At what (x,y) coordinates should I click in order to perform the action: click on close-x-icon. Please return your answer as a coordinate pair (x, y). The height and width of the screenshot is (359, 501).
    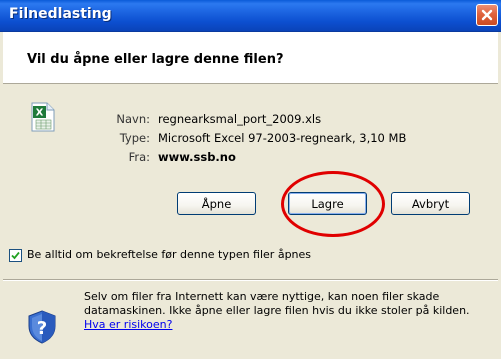
    Looking at the image, I should click on (487, 15).